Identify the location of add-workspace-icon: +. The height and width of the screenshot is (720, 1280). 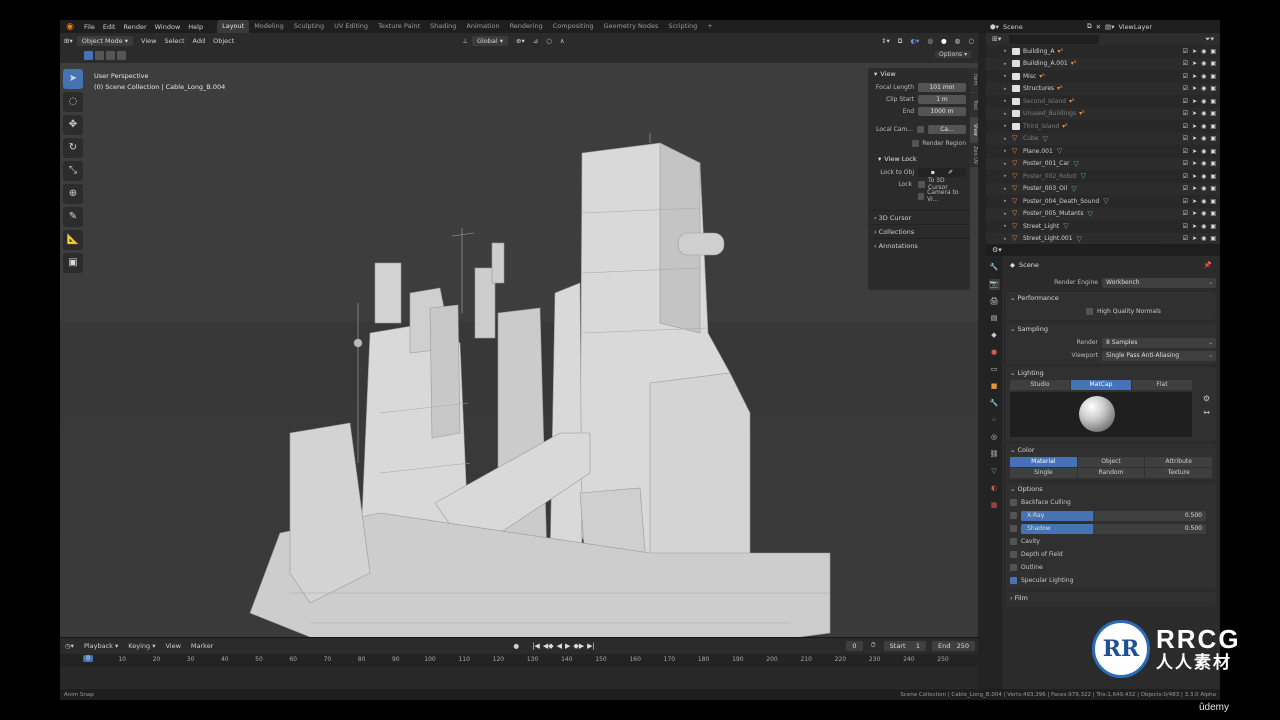
(709, 26).